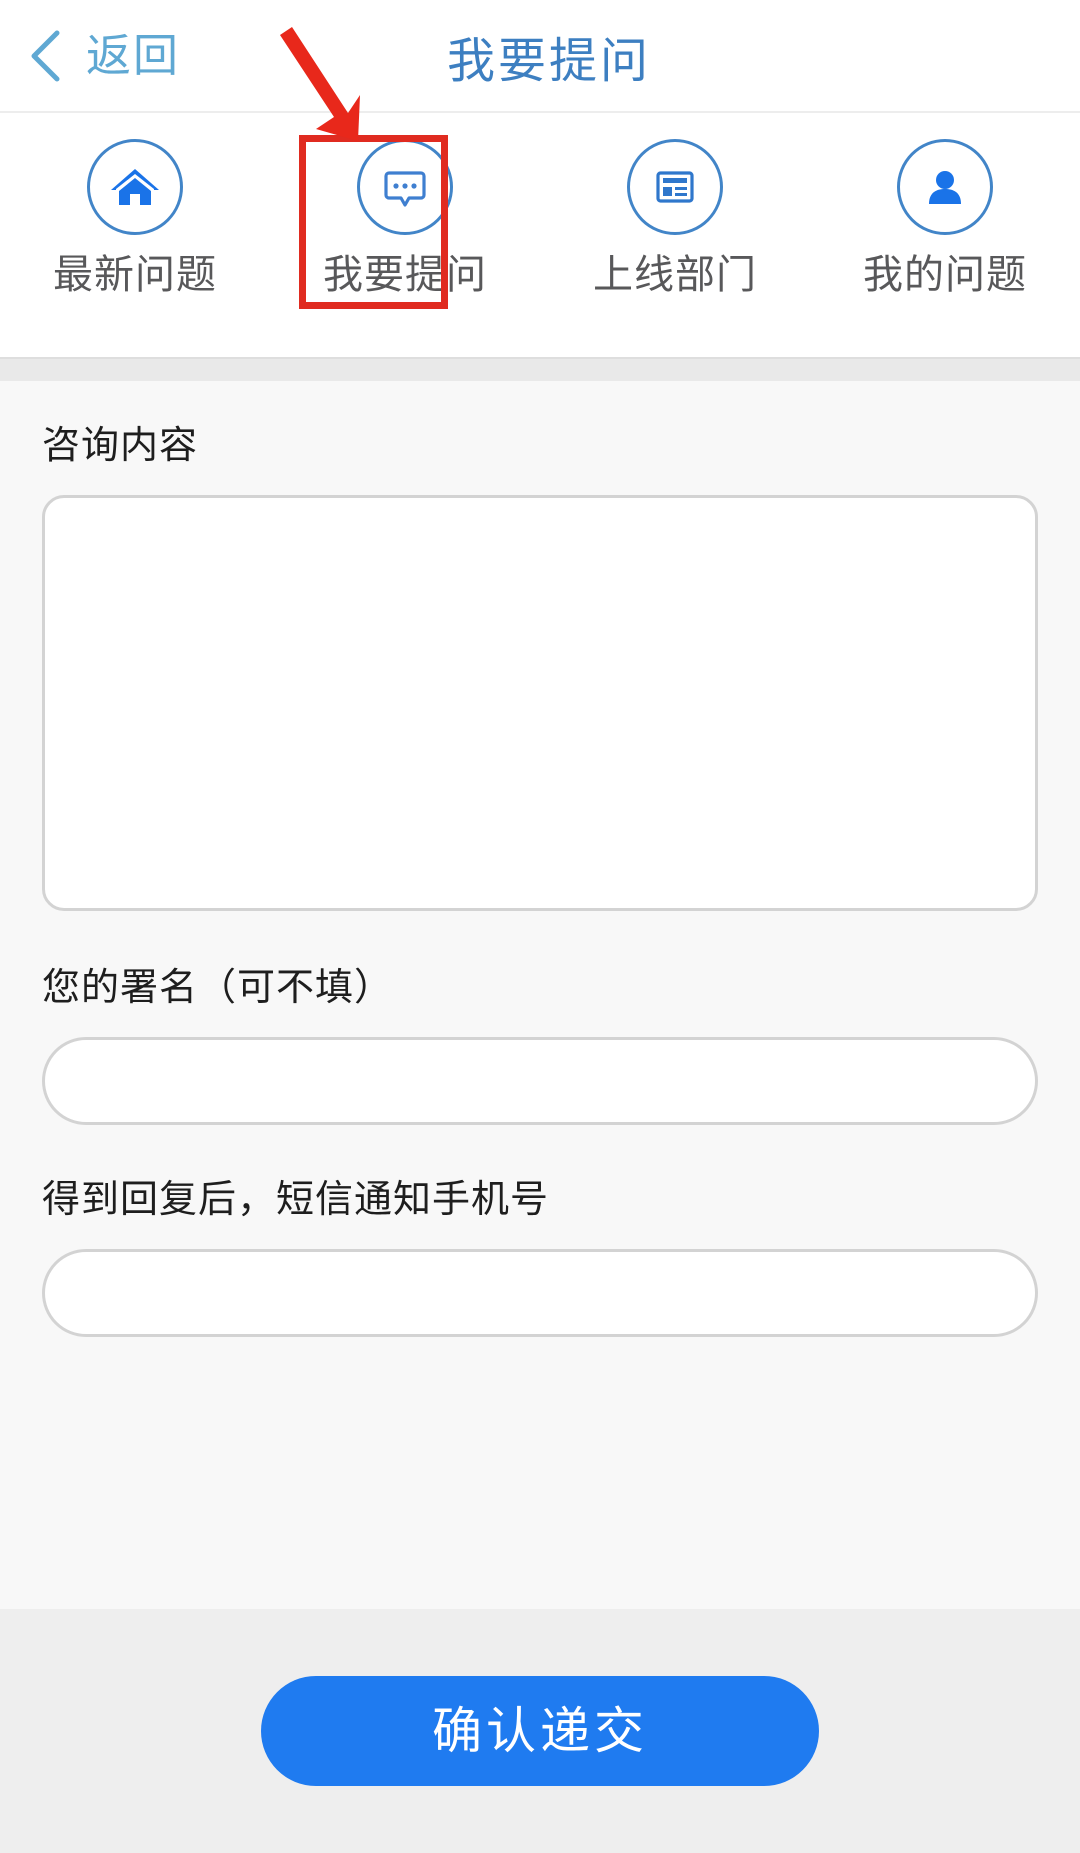 The height and width of the screenshot is (1853, 1080). I want to click on submit-footer: 确认递交, so click(540, 1731).